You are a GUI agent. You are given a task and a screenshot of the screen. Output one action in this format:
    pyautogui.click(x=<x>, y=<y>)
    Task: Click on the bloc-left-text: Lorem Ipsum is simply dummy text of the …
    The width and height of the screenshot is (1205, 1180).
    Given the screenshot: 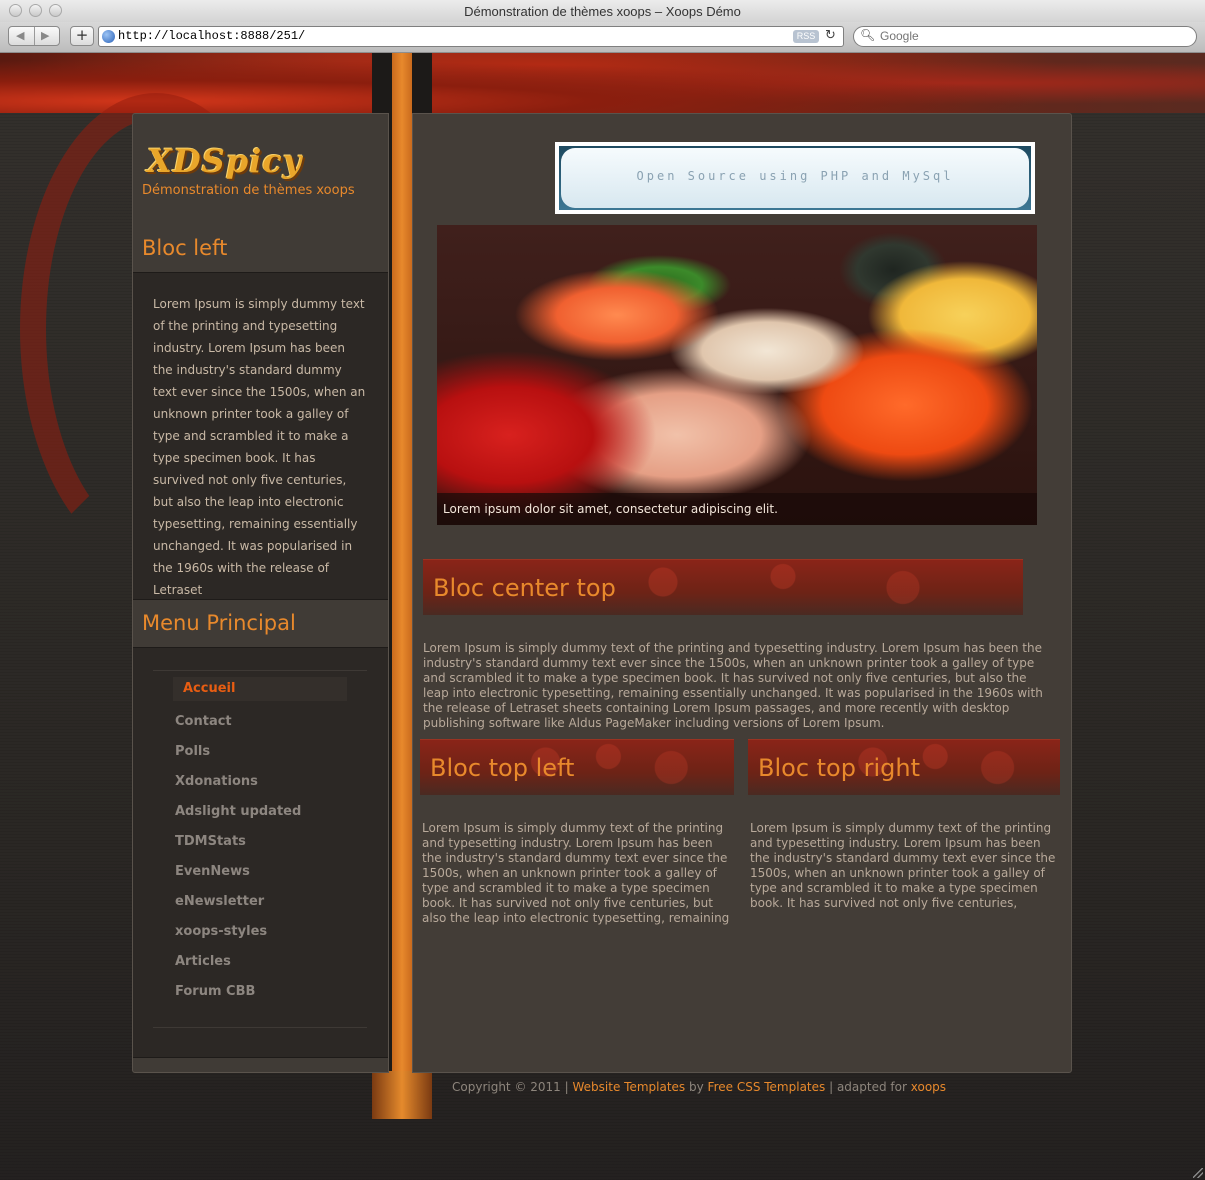 What is the action you would take?
    pyautogui.click(x=259, y=447)
    